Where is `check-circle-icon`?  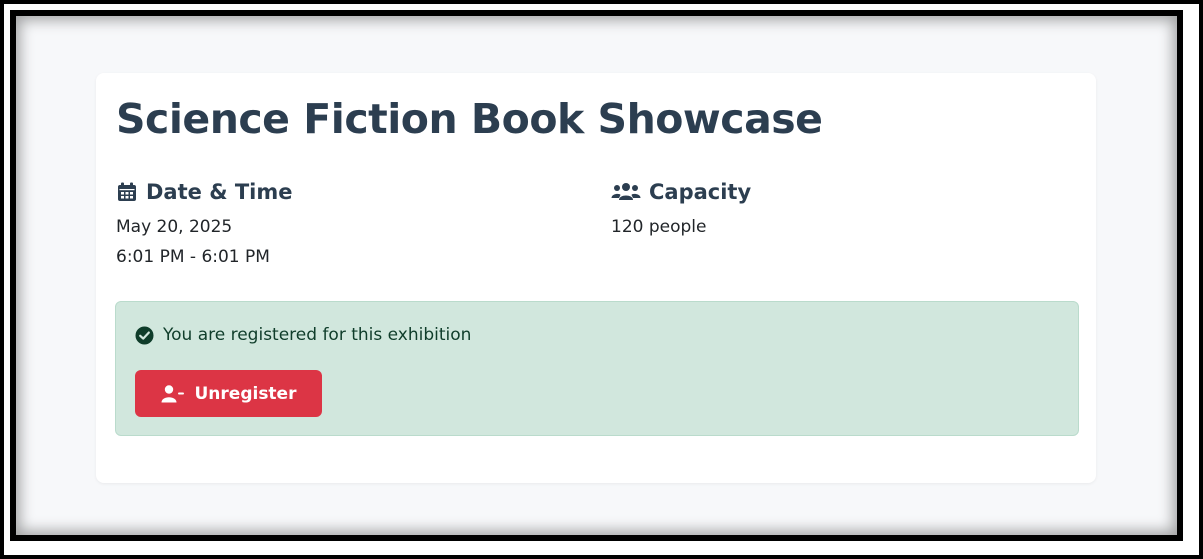
check-circle-icon is located at coordinates (144, 335).